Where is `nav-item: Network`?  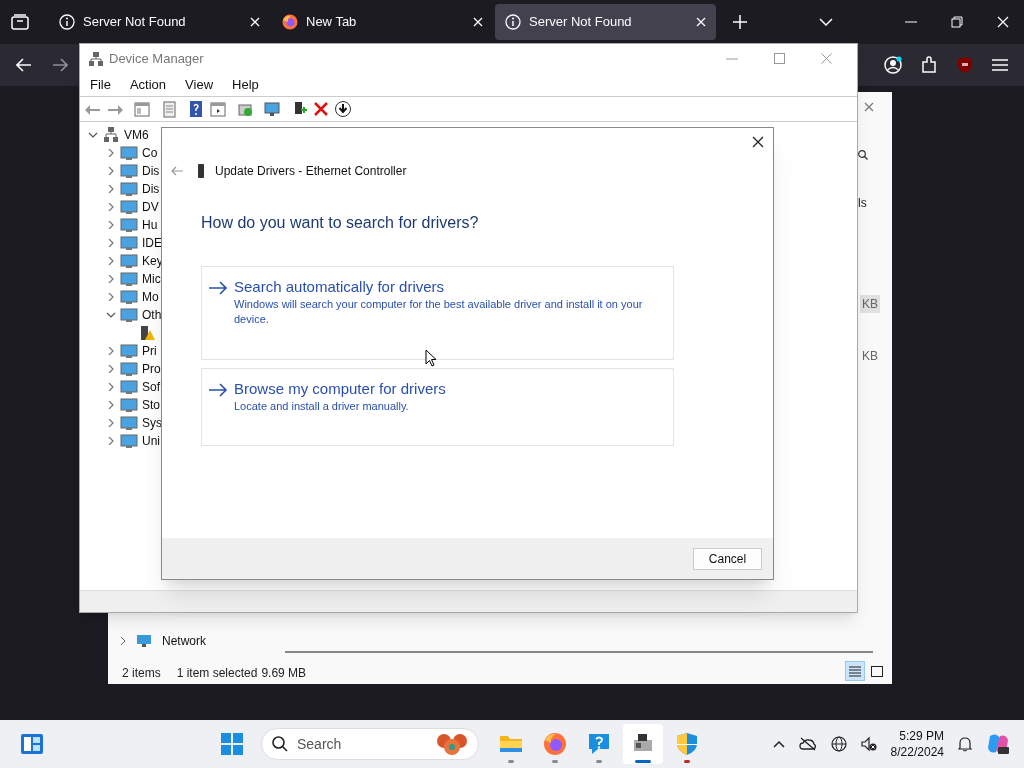 nav-item: Network is located at coordinates (184, 641).